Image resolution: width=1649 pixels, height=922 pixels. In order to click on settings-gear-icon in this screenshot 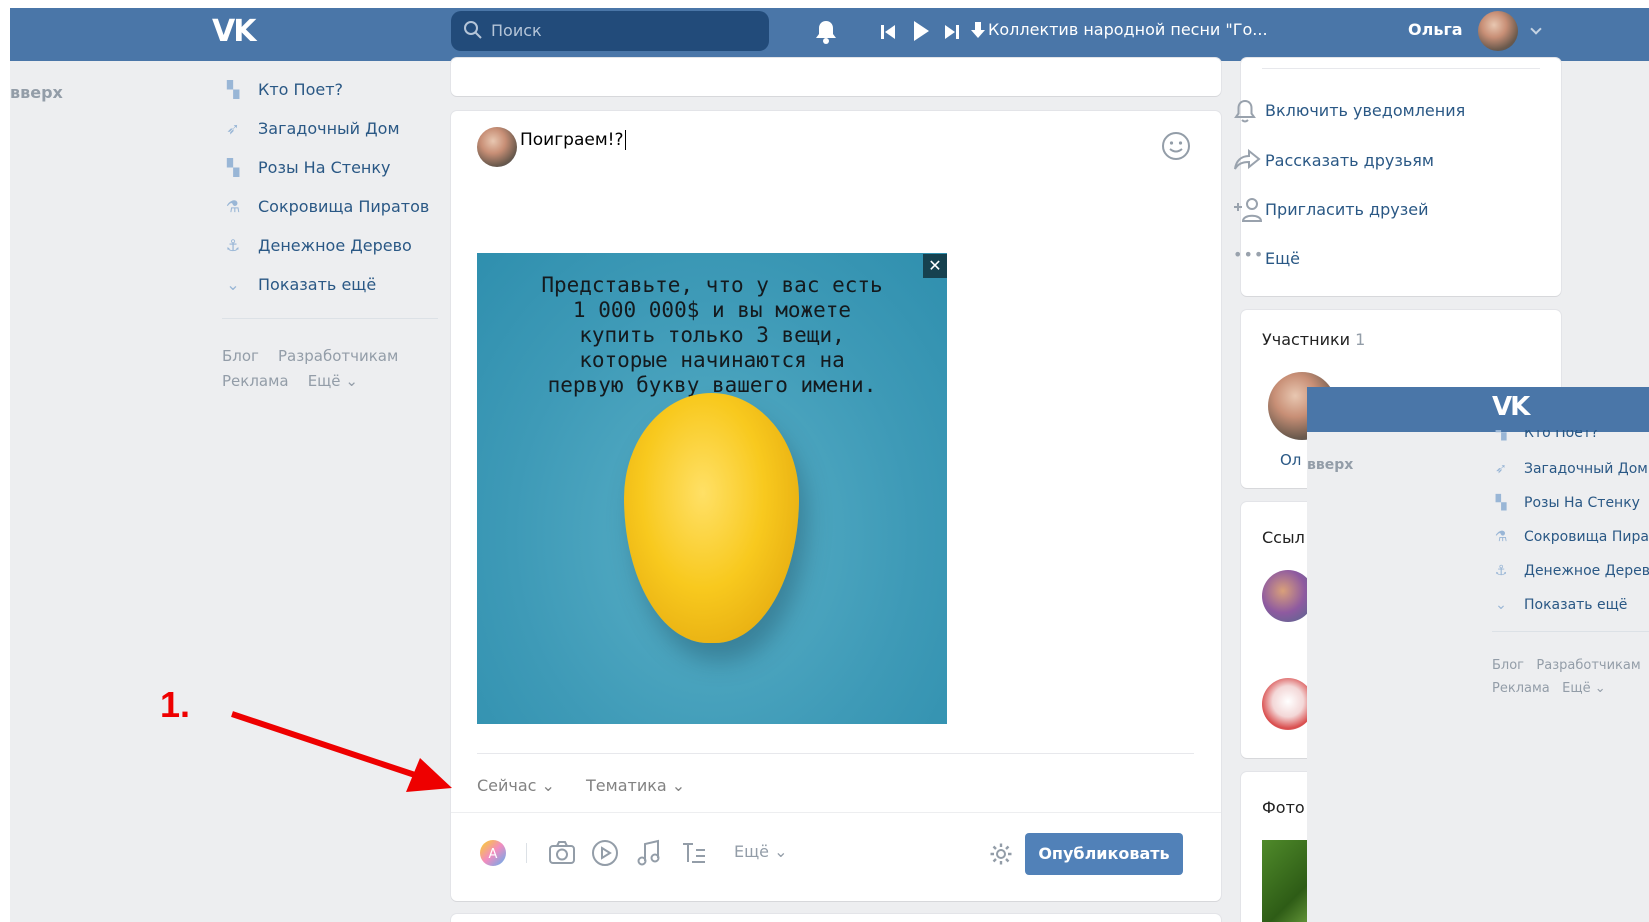, I will do `click(1001, 854)`.